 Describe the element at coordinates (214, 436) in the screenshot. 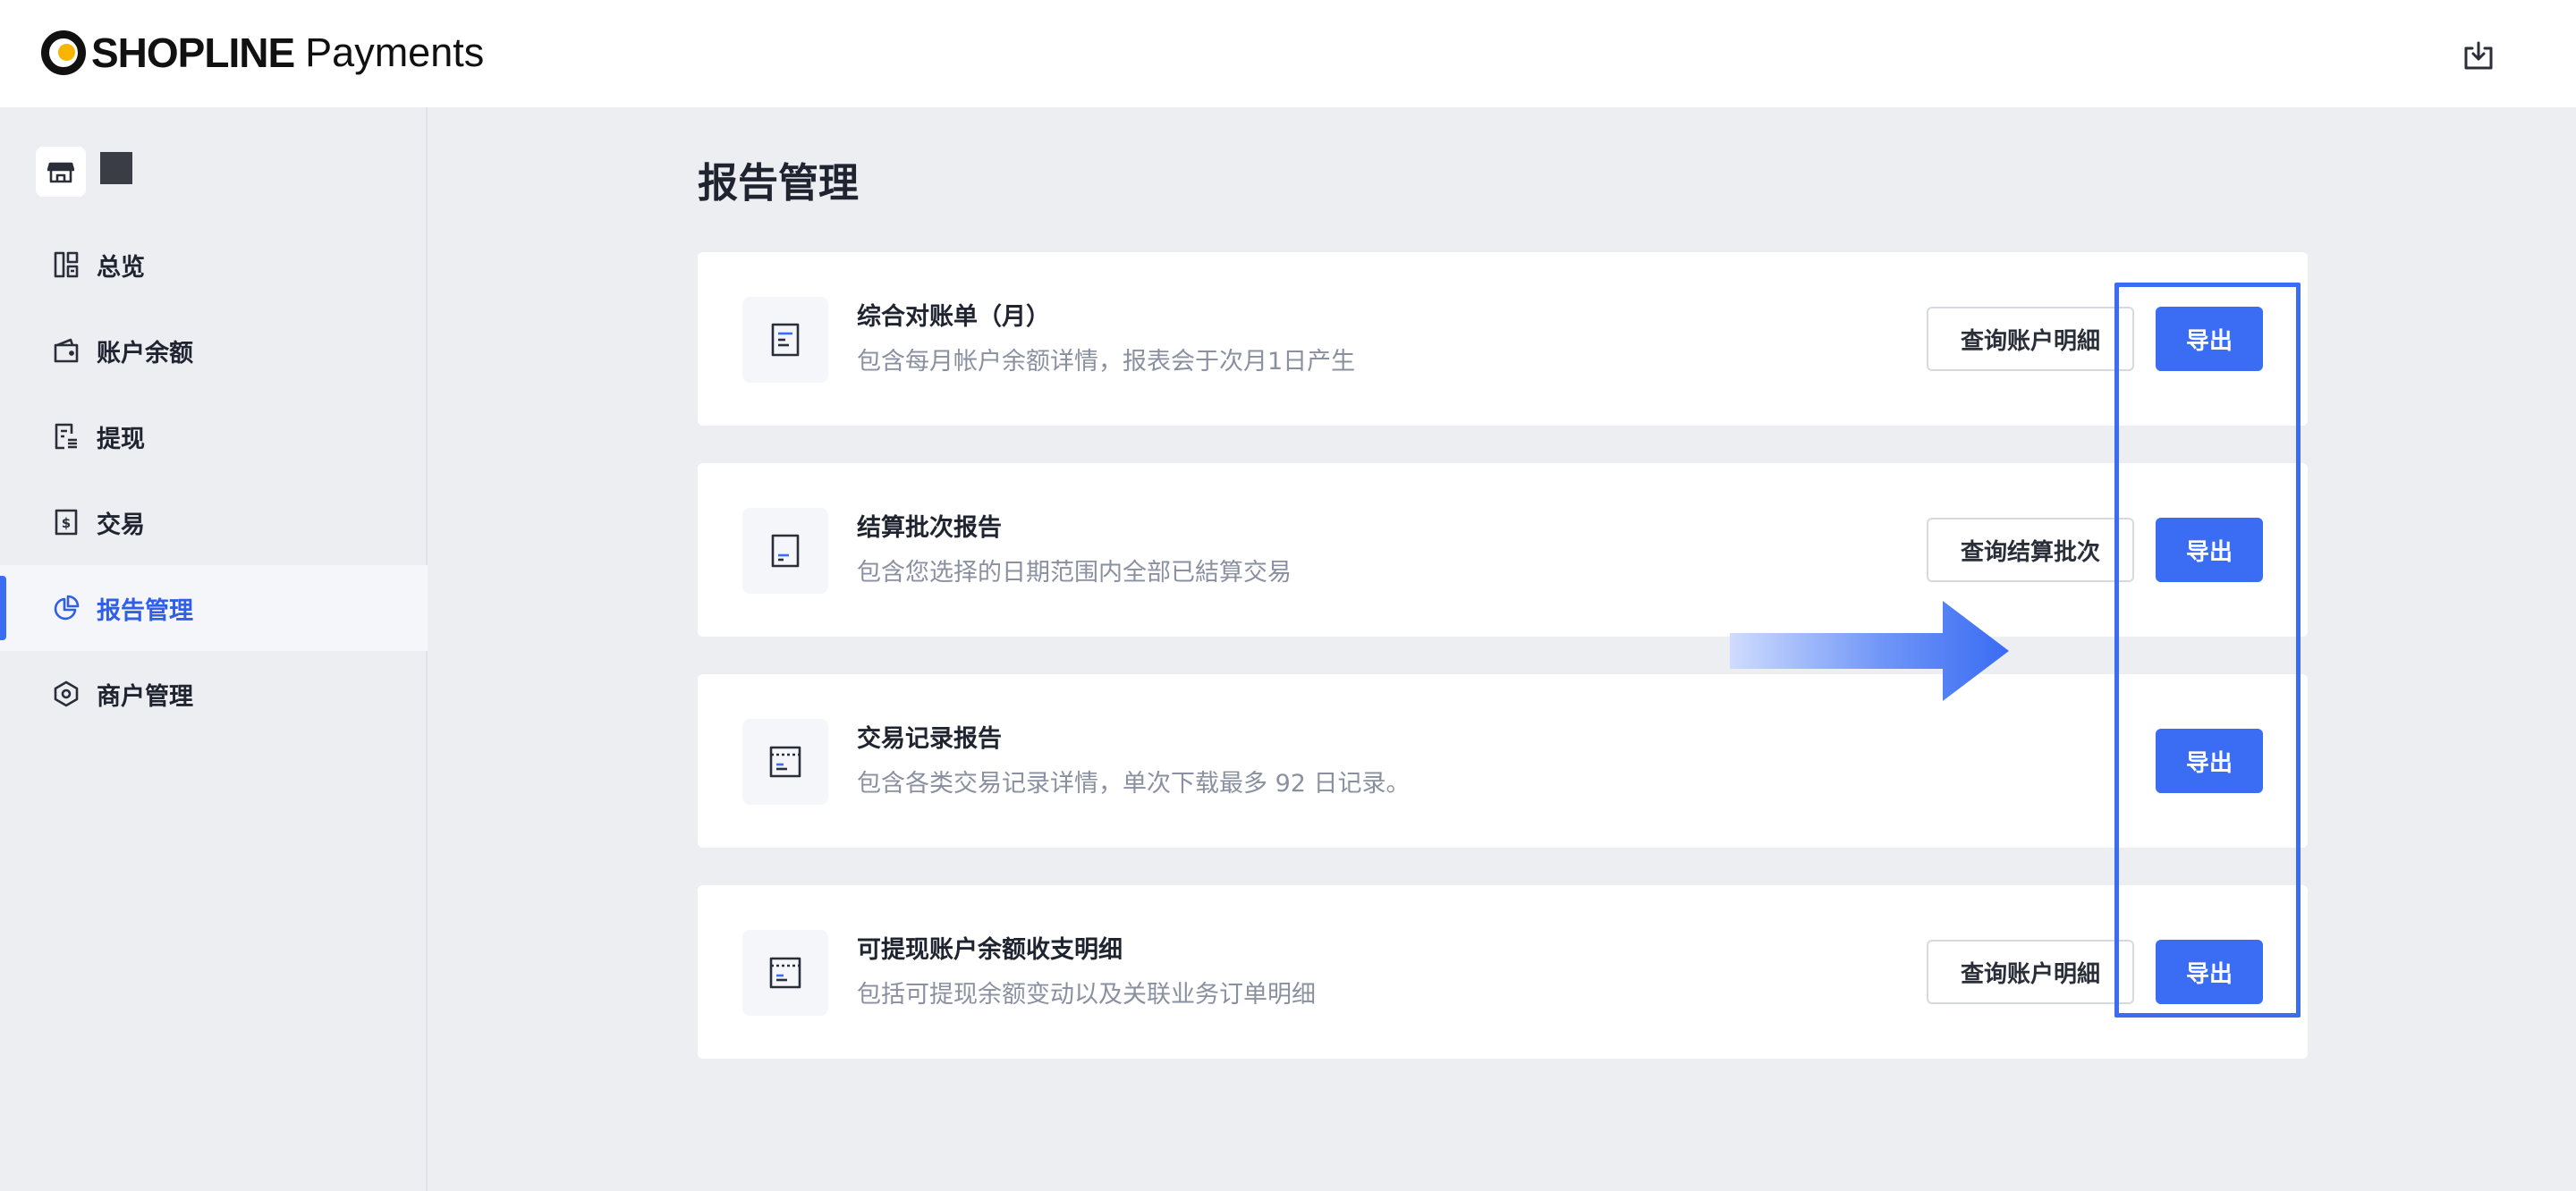

I see `sidebar-item-withdraw: 提现` at that location.